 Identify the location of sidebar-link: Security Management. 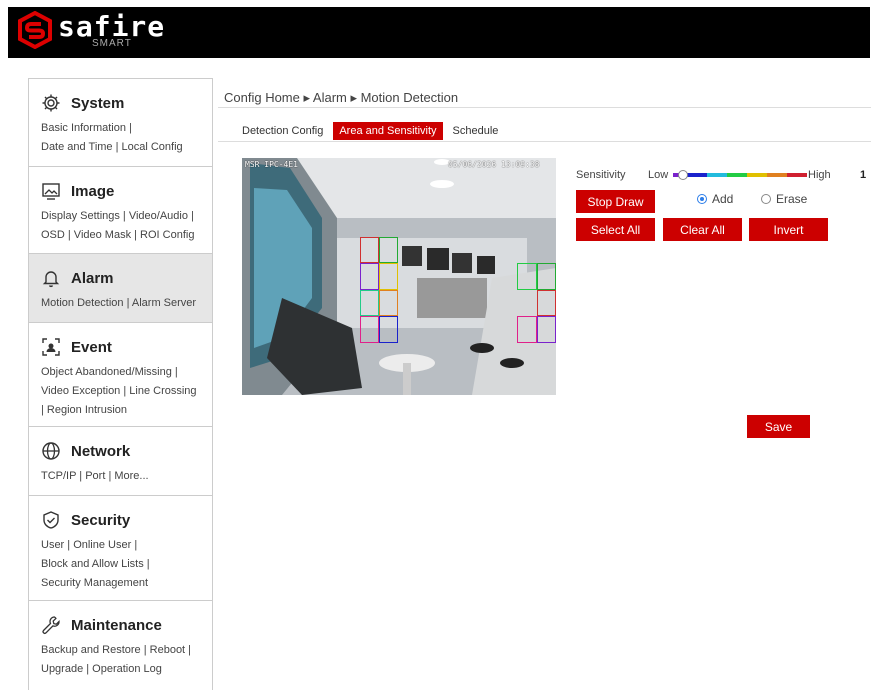
(121, 583).